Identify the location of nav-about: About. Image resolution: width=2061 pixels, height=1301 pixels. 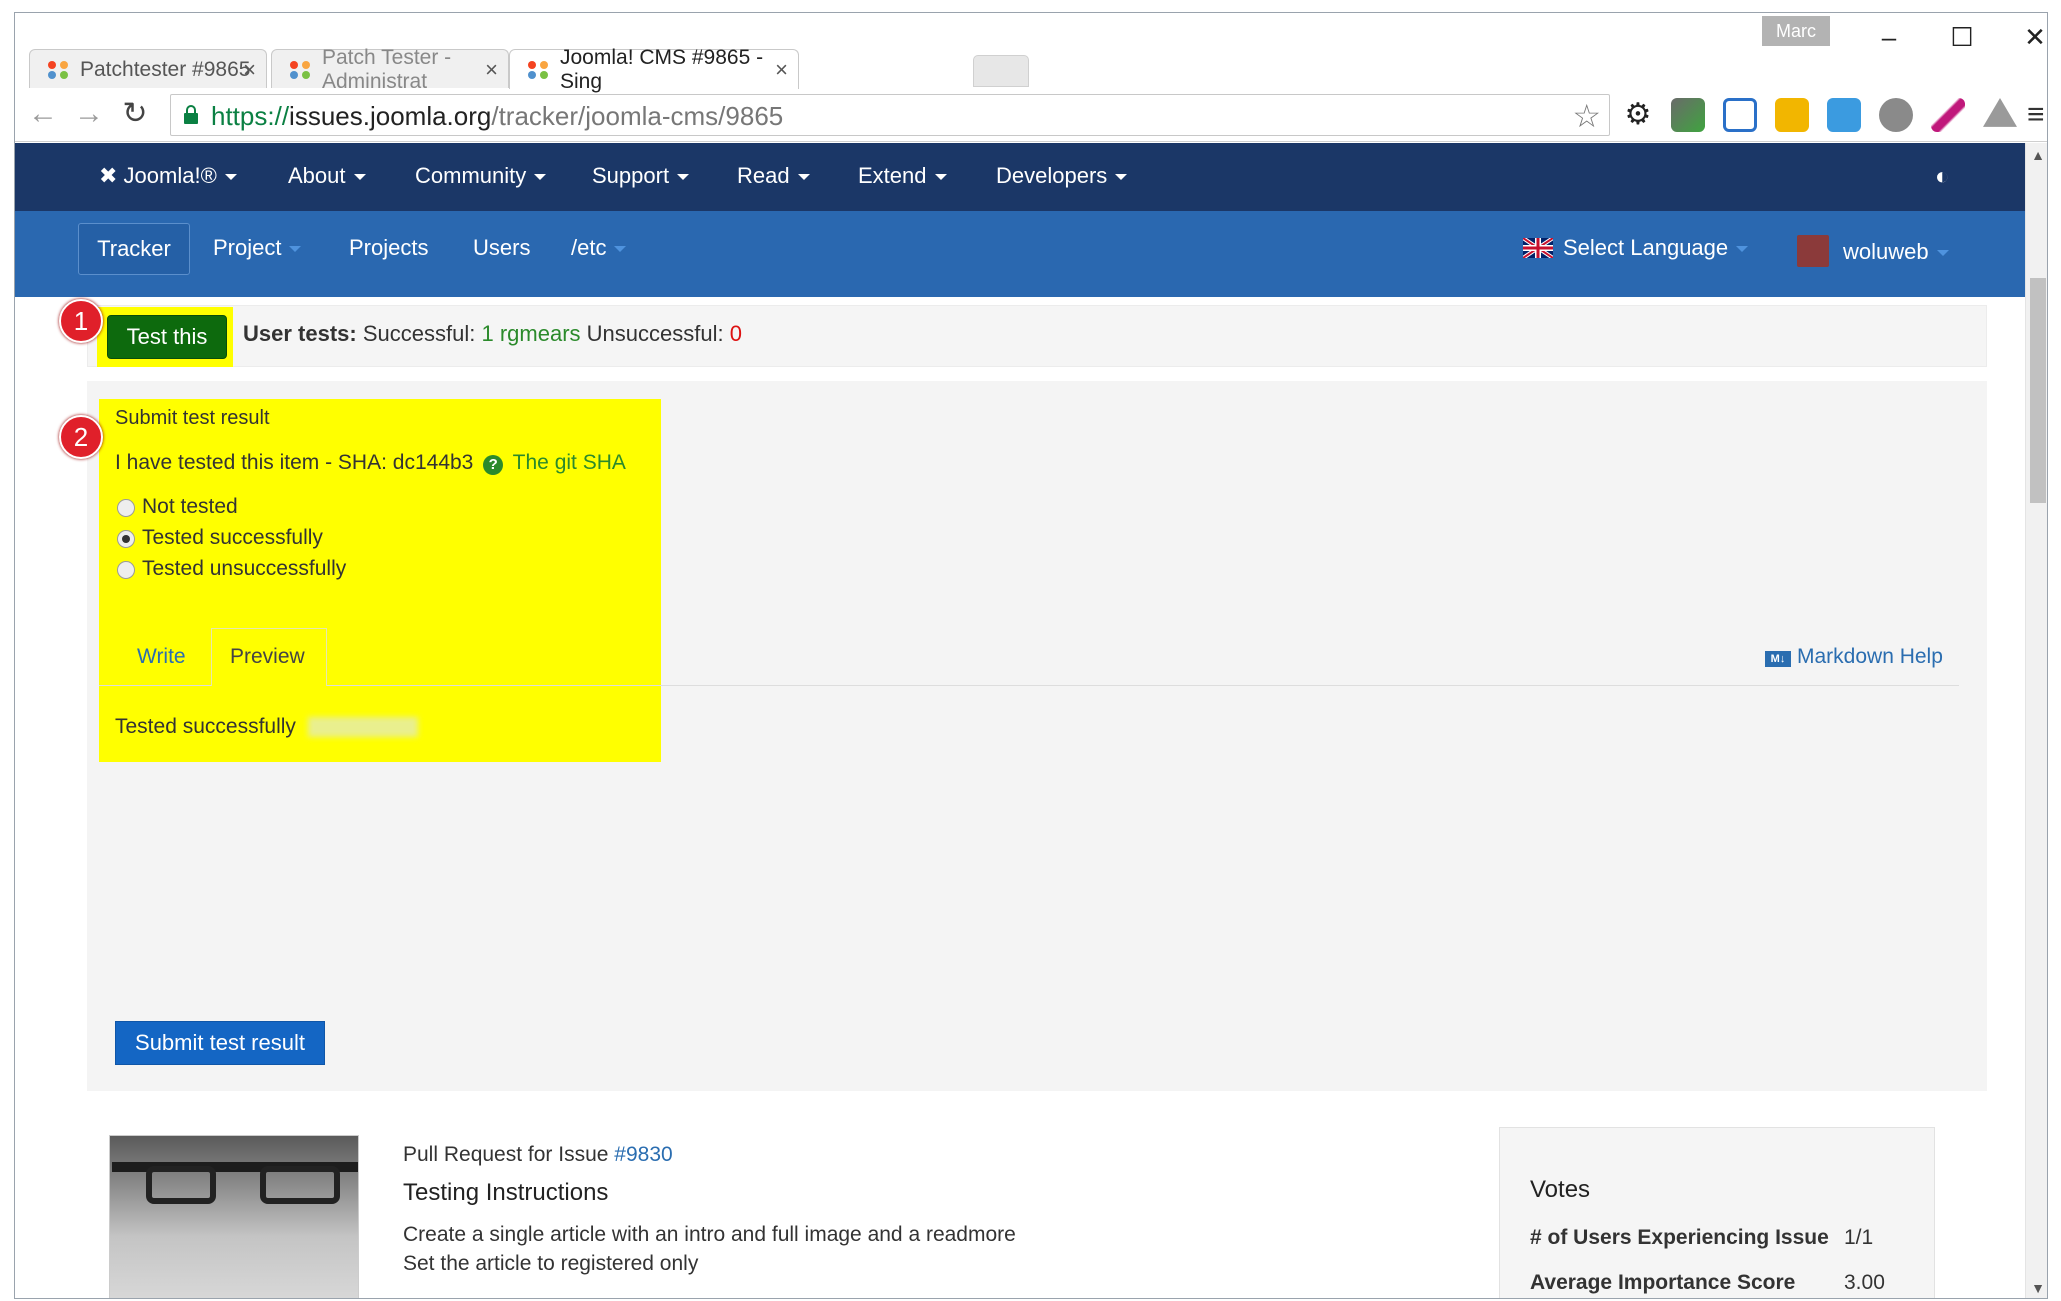
(327, 176).